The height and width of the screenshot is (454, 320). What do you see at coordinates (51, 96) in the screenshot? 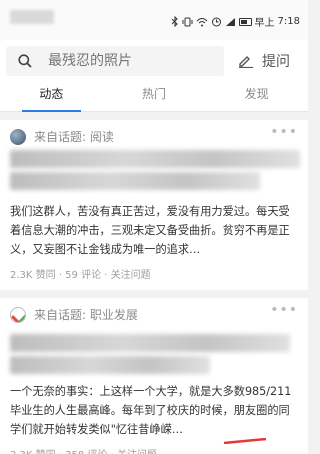
I see `tab-activity: 动态` at bounding box center [51, 96].